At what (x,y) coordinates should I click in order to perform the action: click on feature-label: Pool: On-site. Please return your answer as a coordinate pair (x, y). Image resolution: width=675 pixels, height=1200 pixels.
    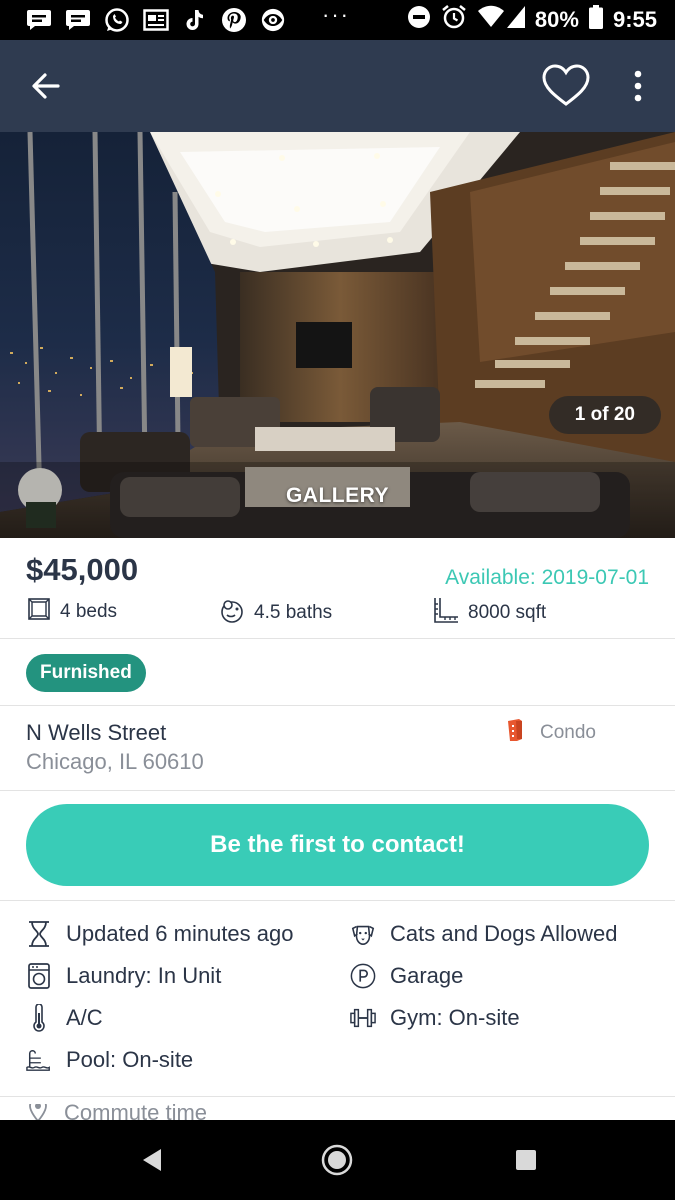
    Looking at the image, I should click on (130, 1059).